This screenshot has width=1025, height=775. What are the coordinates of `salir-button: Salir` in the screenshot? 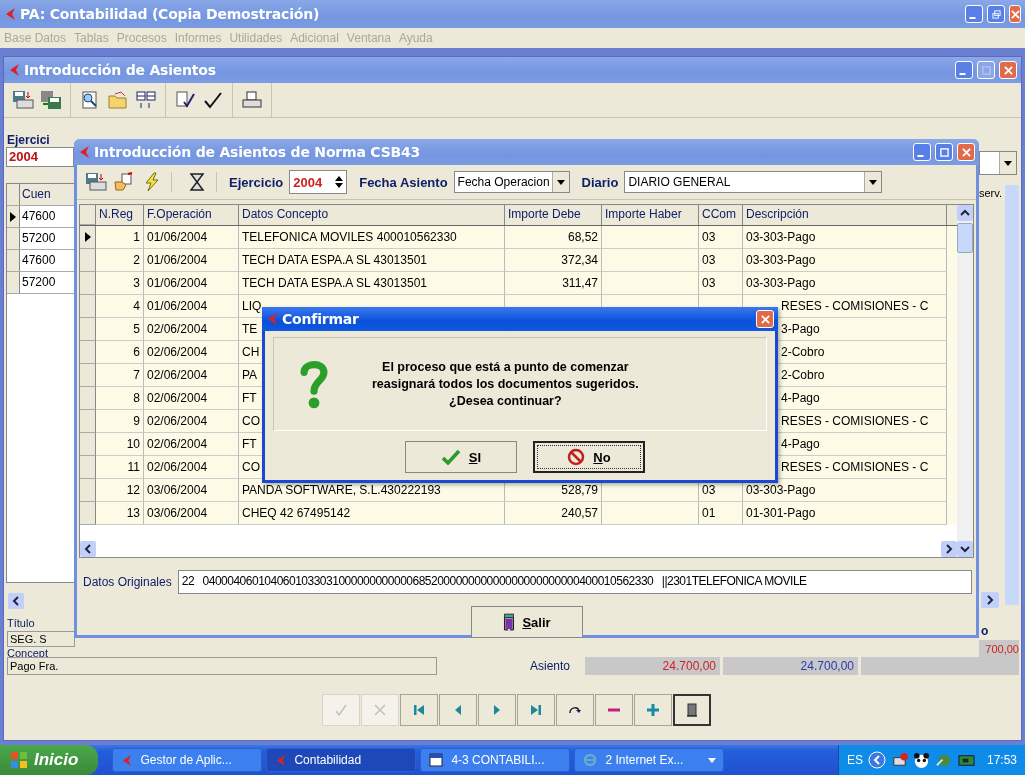 It's located at (526, 622).